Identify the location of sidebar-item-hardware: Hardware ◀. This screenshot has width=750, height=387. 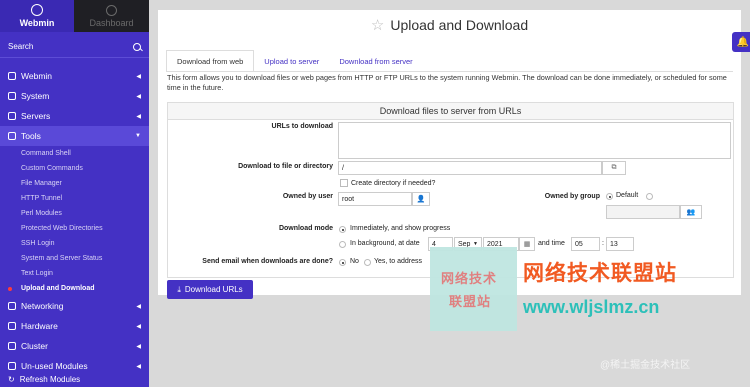
(74, 326).